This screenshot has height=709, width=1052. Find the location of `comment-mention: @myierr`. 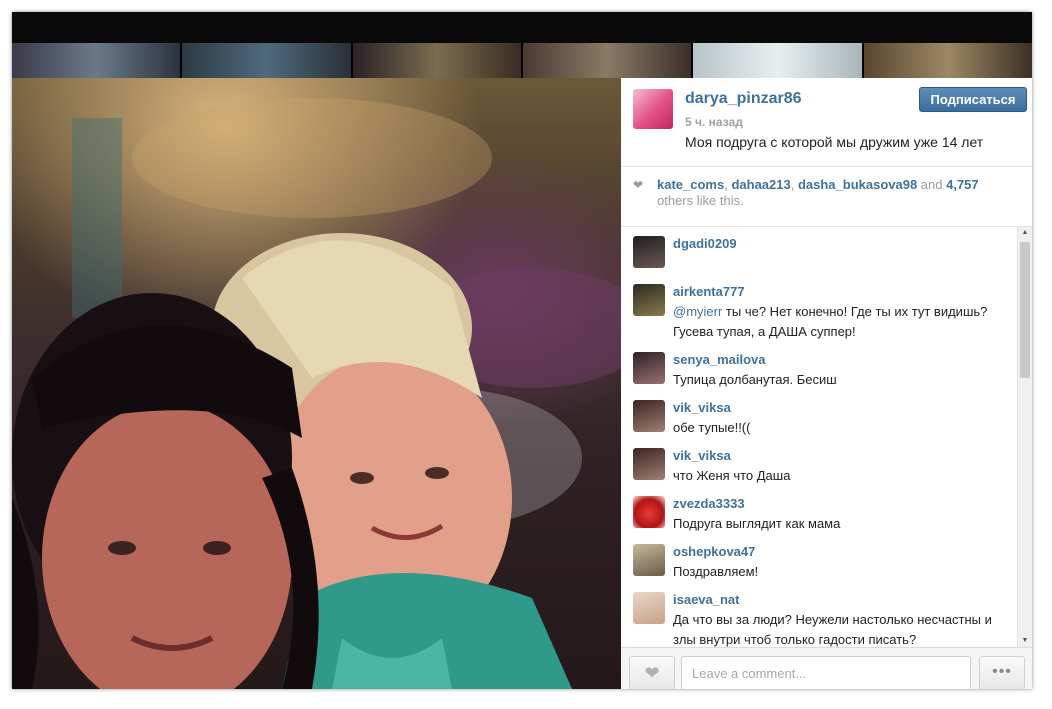

comment-mention: @myierr is located at coordinates (697, 311).